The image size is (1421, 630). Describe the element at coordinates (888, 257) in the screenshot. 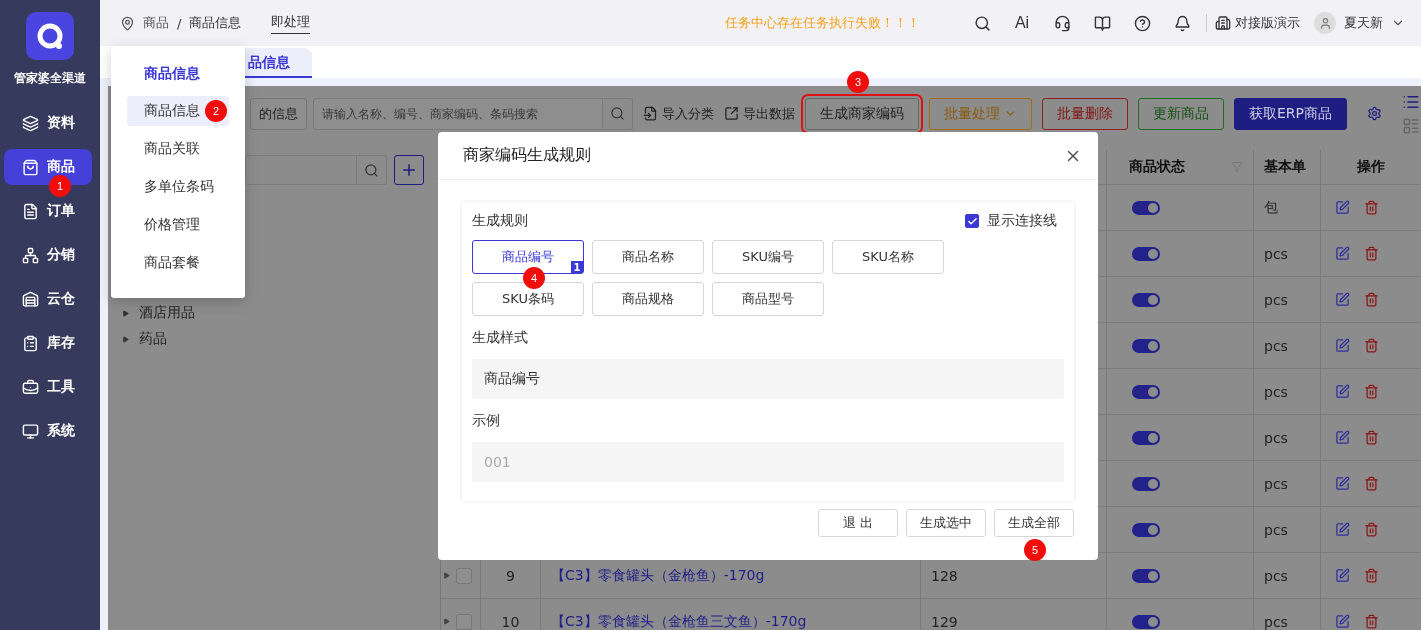

I see `rule-option-button: SKU名称` at that location.